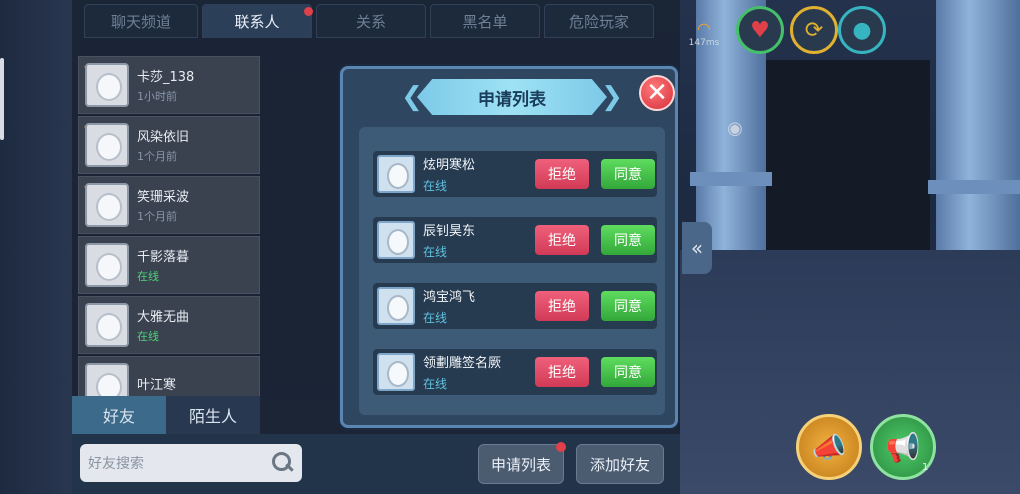 The image size is (1020, 494). I want to click on contact-name: 卡莎_138, so click(166, 77).